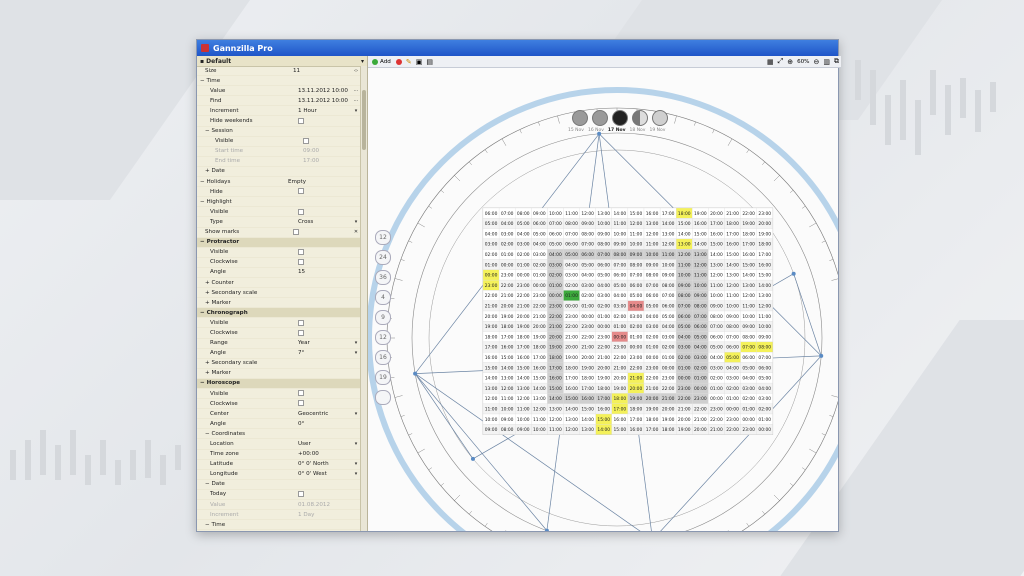 The width and height of the screenshot is (1024, 576). I want to click on property-row: Value 01.08.2012, so click(279, 505).